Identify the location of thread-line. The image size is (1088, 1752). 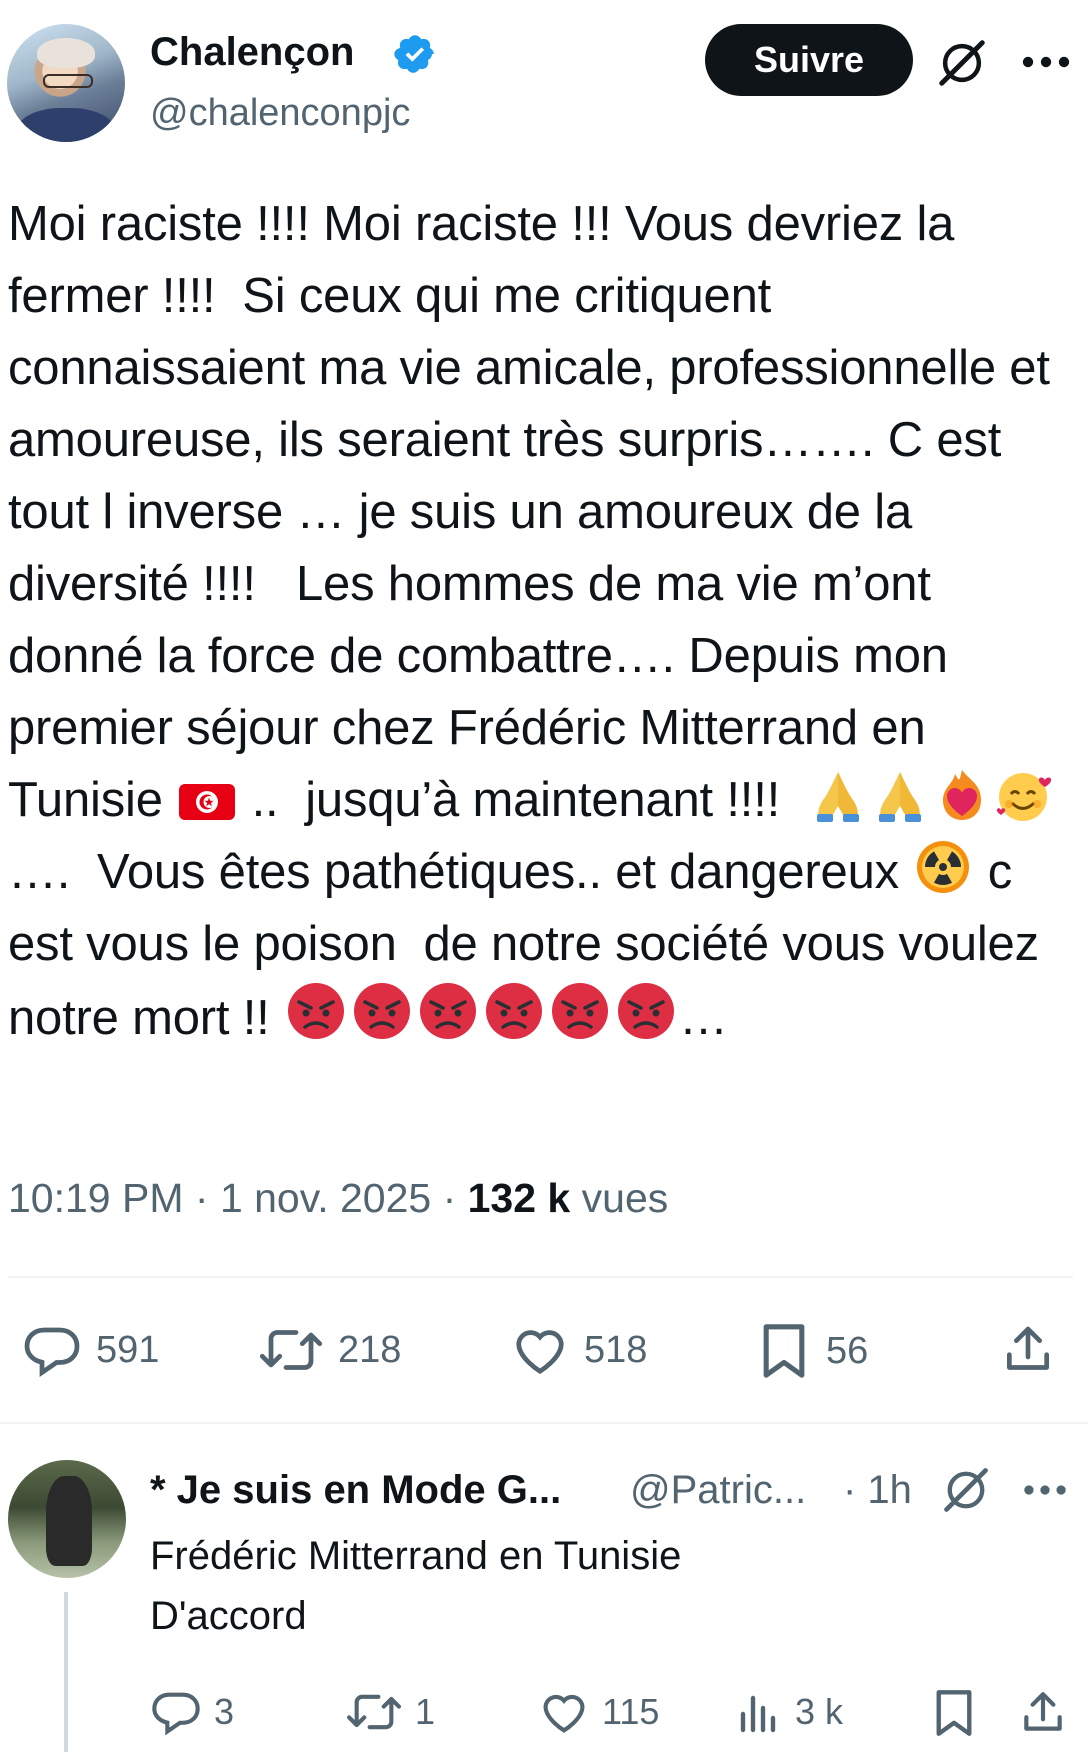
(66, 1672).